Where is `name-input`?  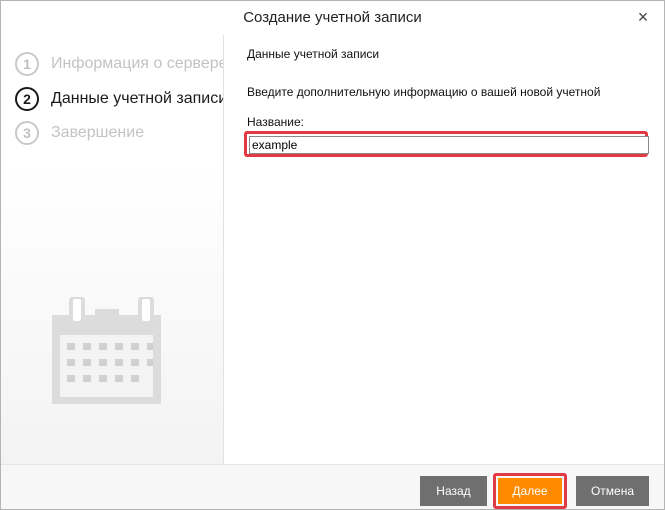
name-input is located at coordinates (449, 145).